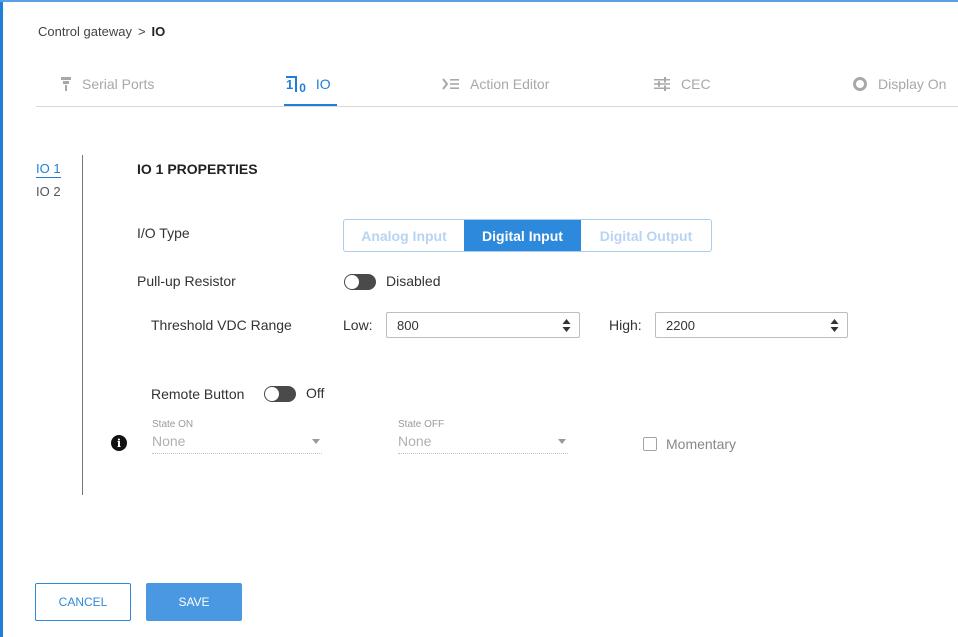 This screenshot has height=637, width=958. Describe the element at coordinates (625, 325) in the screenshot. I see `threshold-high-label: High:` at that location.